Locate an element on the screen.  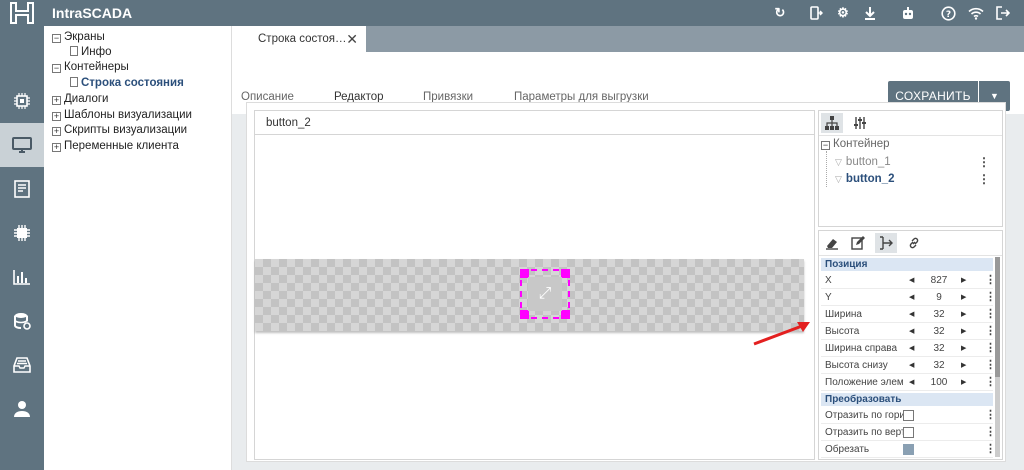
tree-item-templates: + Шаблоны визуализации is located at coordinates (122, 115).